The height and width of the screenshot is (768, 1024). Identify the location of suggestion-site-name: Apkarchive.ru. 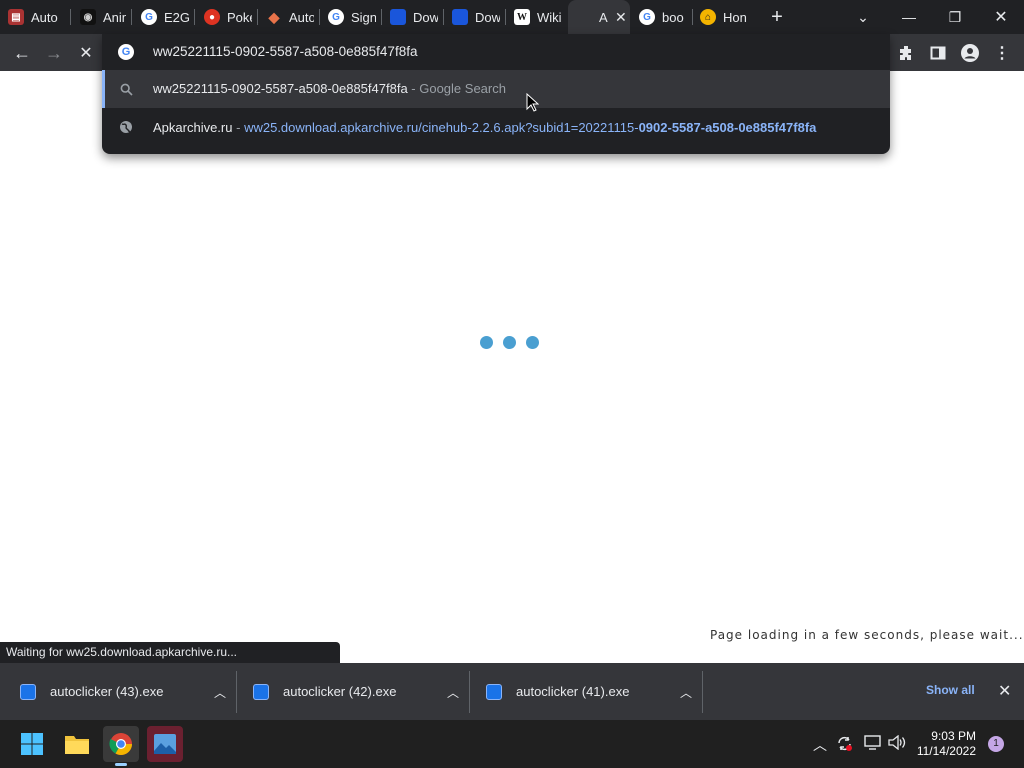
(193, 127).